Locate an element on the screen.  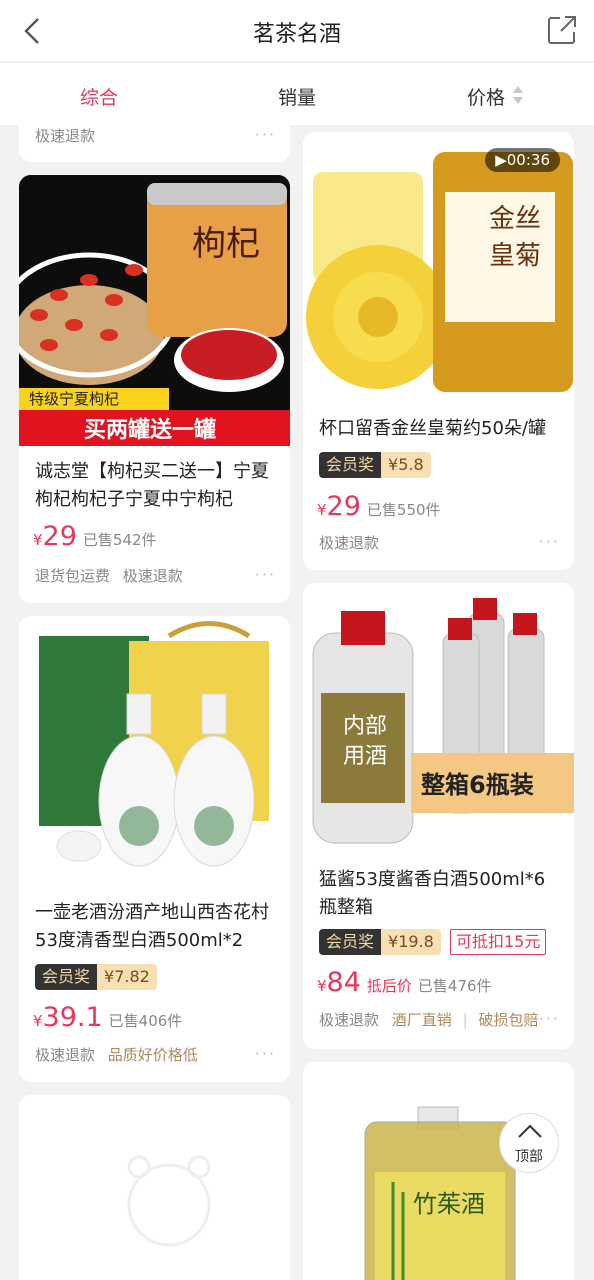
back-to-top-label: 顶部 is located at coordinates (529, 1157).